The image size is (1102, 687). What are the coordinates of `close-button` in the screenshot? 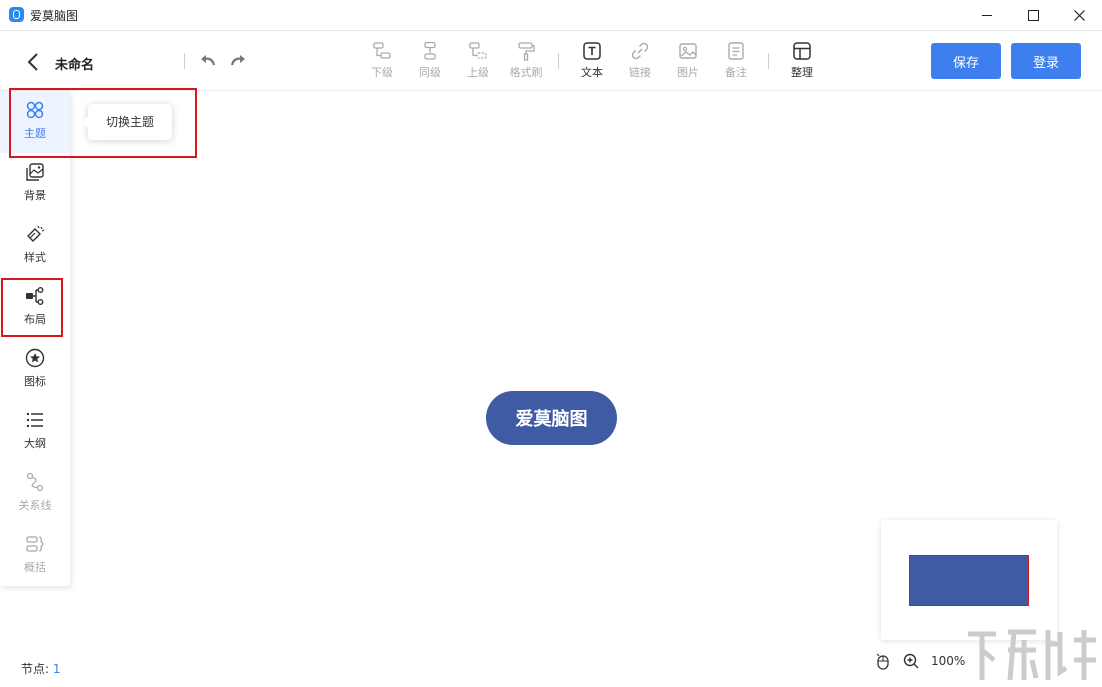 It's located at (1079, 15).